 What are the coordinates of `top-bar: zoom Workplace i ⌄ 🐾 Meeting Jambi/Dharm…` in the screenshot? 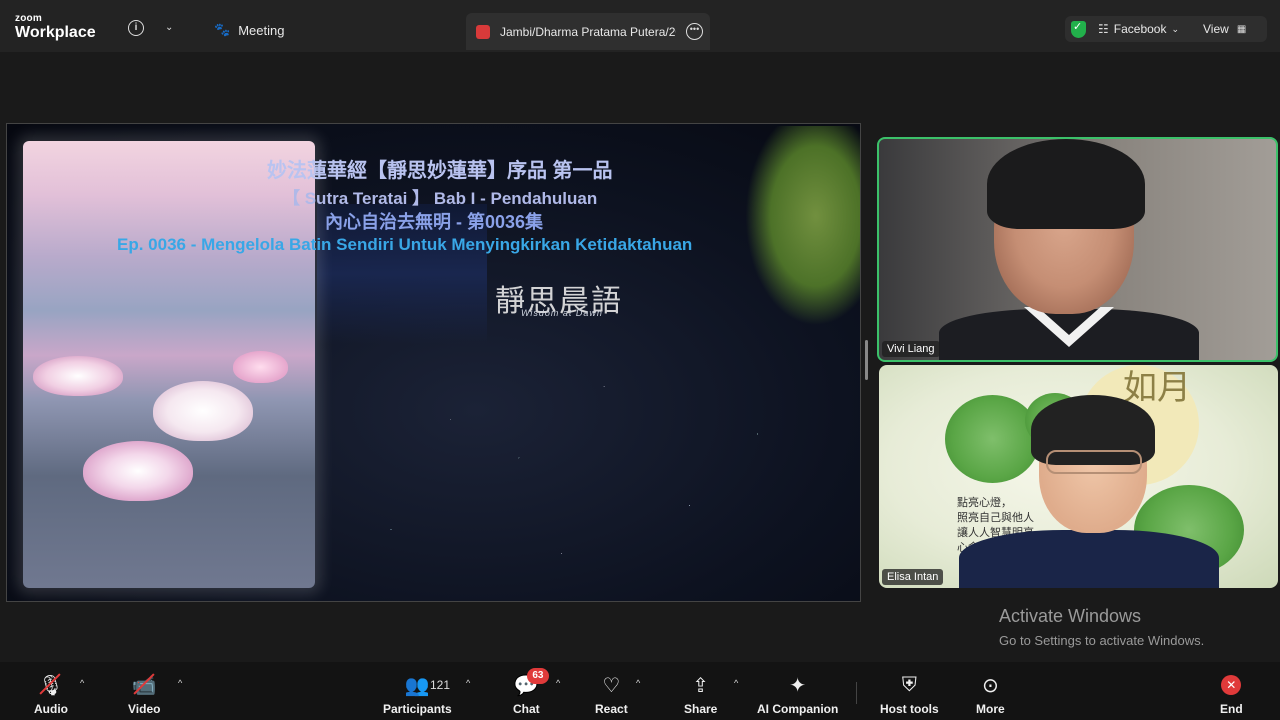 It's located at (640, 26).